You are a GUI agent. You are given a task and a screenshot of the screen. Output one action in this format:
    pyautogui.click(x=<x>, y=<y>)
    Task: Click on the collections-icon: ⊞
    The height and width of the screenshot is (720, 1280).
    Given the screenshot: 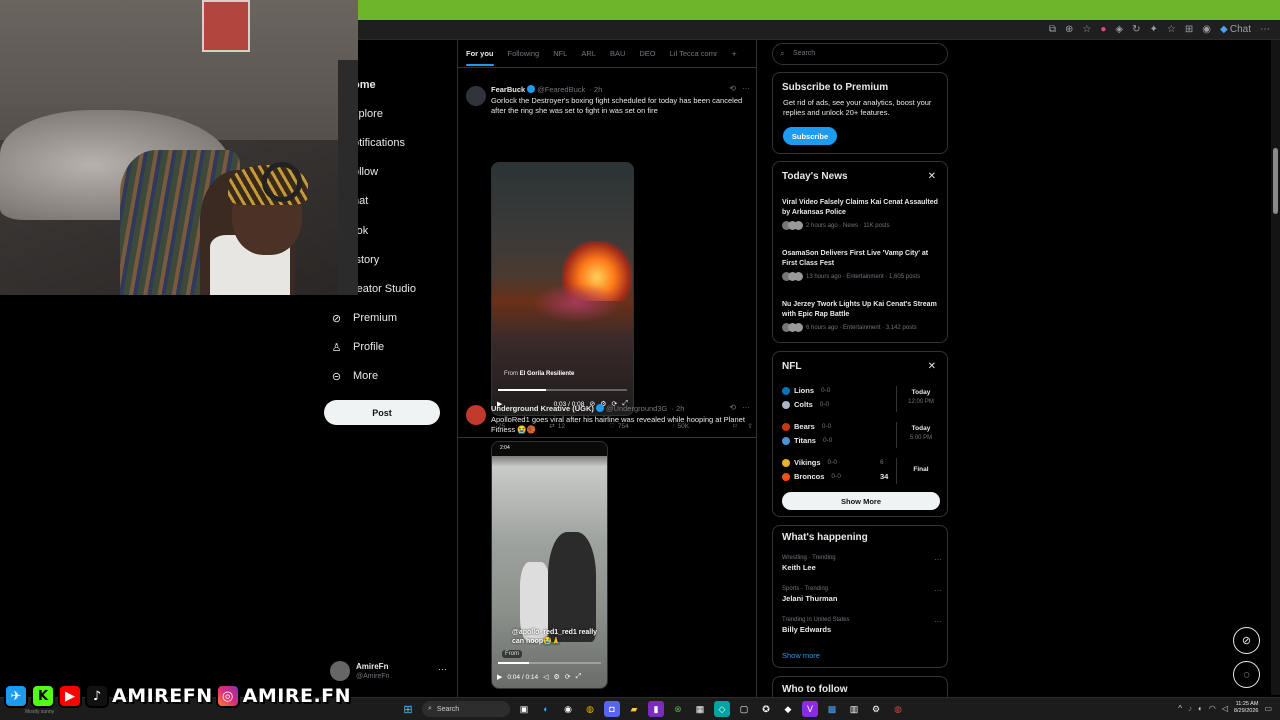 What is the action you would take?
    pyautogui.click(x=1189, y=30)
    